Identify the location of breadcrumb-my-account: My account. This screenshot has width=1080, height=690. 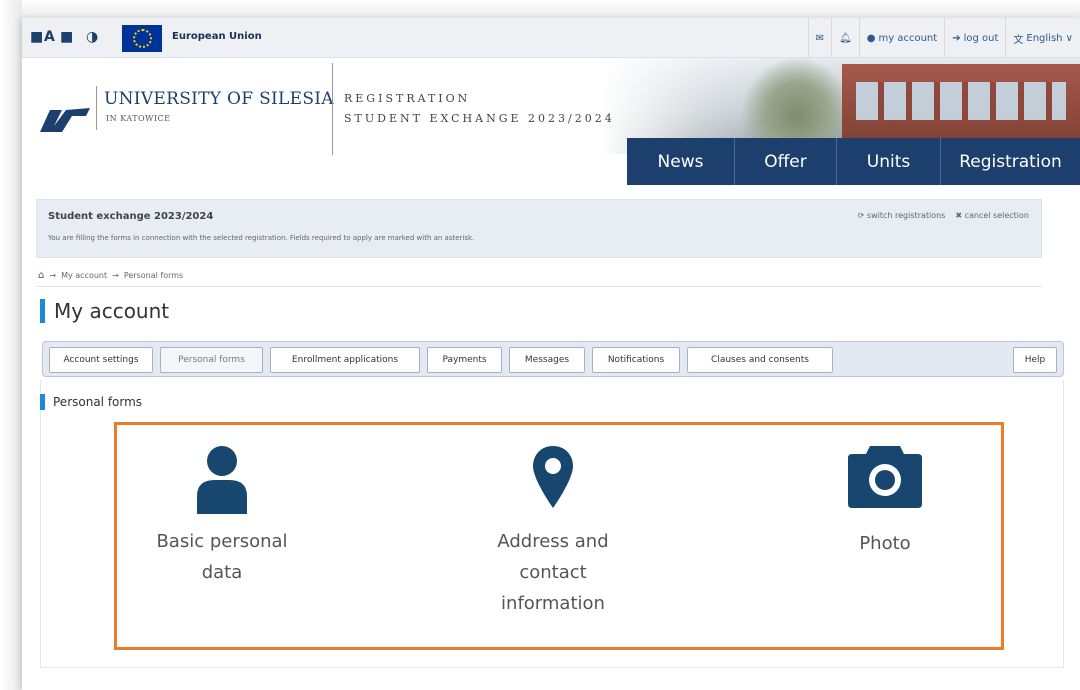
(84, 275).